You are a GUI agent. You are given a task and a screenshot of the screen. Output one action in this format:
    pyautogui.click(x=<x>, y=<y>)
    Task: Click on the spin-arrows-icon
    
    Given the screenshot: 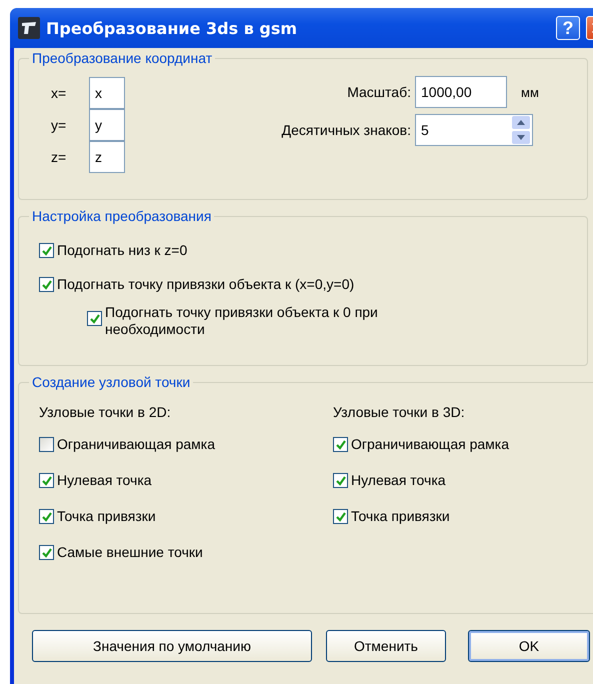 What is the action you would take?
    pyautogui.click(x=521, y=130)
    